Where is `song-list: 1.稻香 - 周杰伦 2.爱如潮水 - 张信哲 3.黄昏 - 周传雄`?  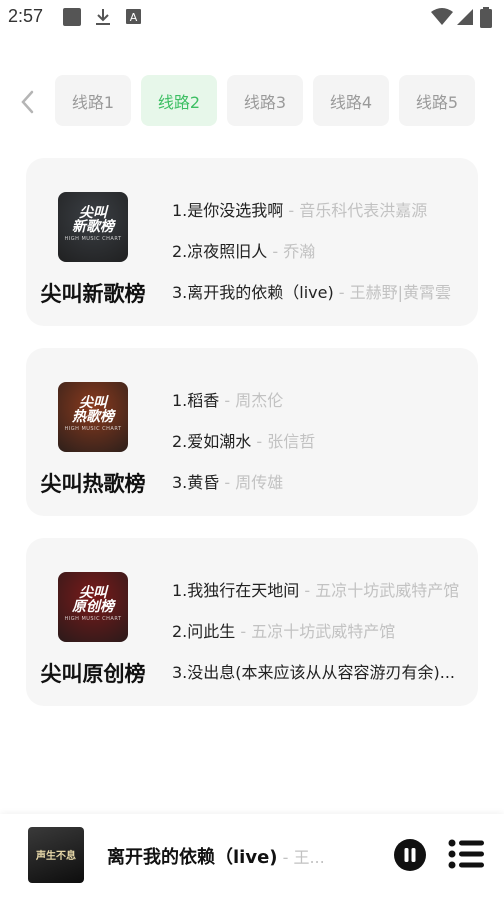
song-list: 1.稻香 - 周杰伦 2.爱如潮水 - 张信哲 3.黄昏 - 周传雄 is located at coordinates (322, 451).